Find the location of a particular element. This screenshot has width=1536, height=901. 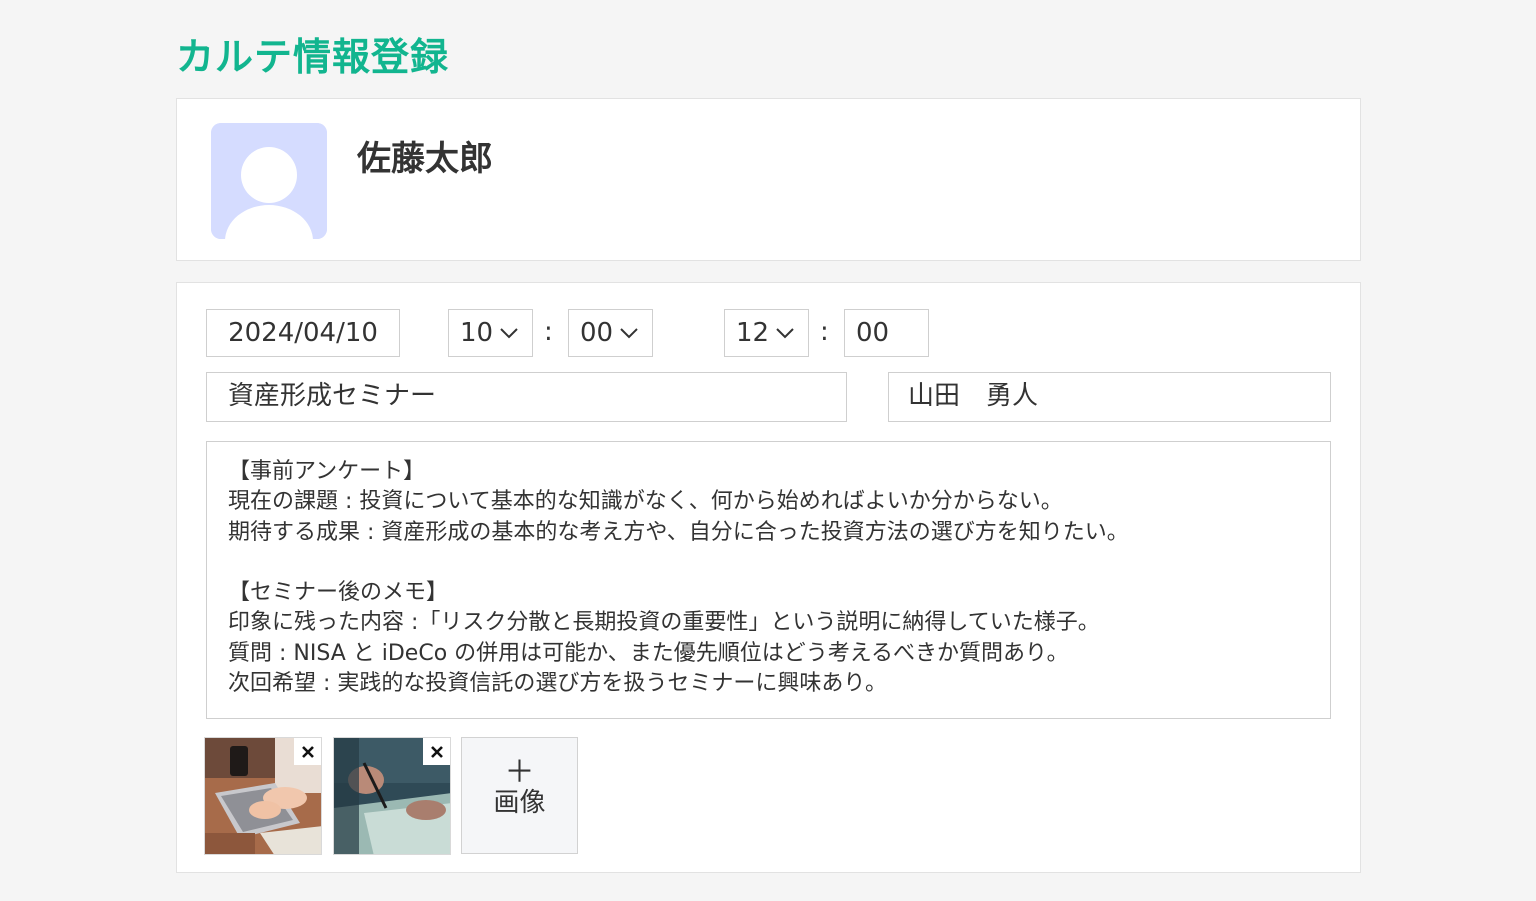

staff-name-input: 山田 勇人 is located at coordinates (1109, 397).